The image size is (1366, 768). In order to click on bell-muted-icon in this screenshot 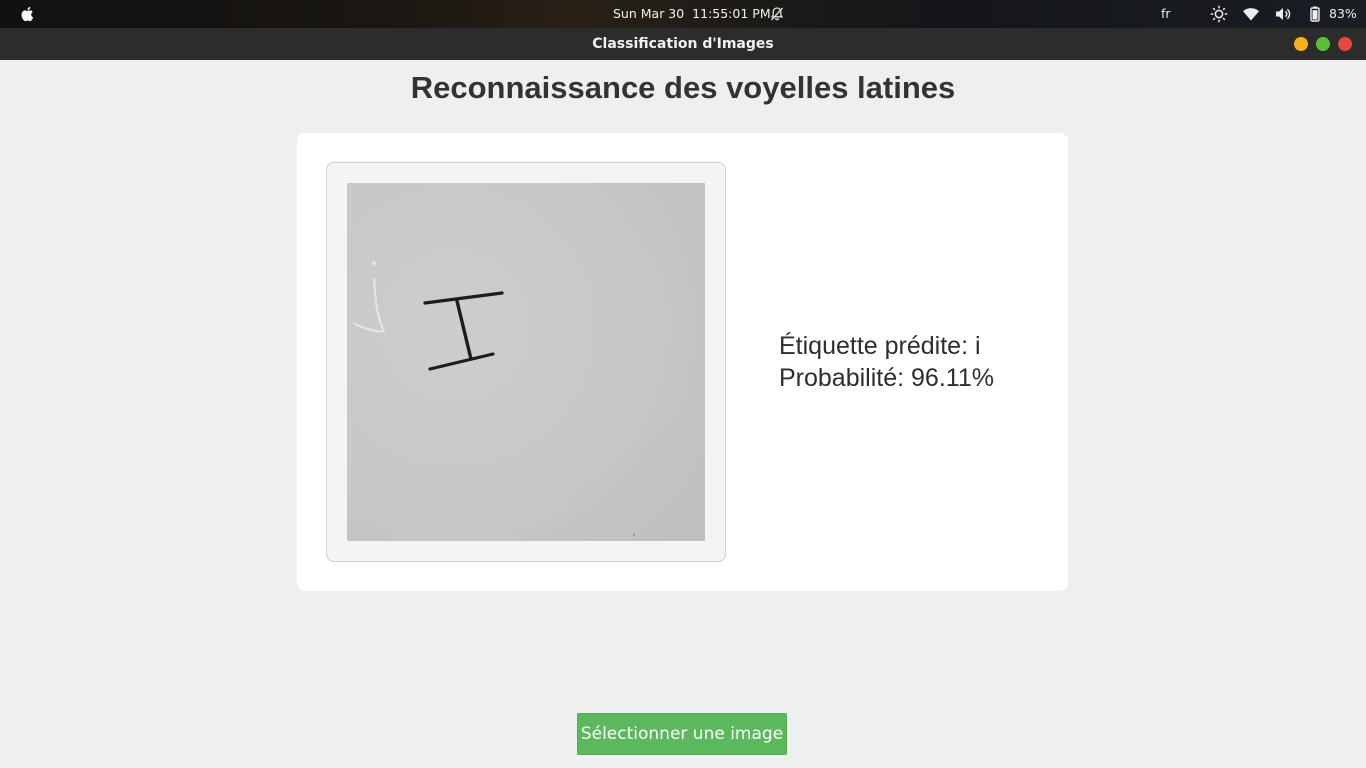, I will do `click(777, 14)`.